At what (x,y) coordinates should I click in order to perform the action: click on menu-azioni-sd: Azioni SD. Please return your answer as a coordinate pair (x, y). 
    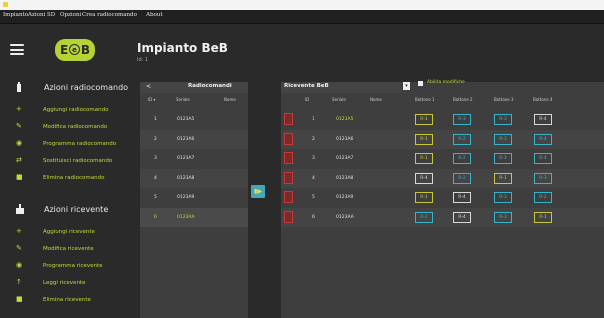
    Looking at the image, I should click on (41, 15).